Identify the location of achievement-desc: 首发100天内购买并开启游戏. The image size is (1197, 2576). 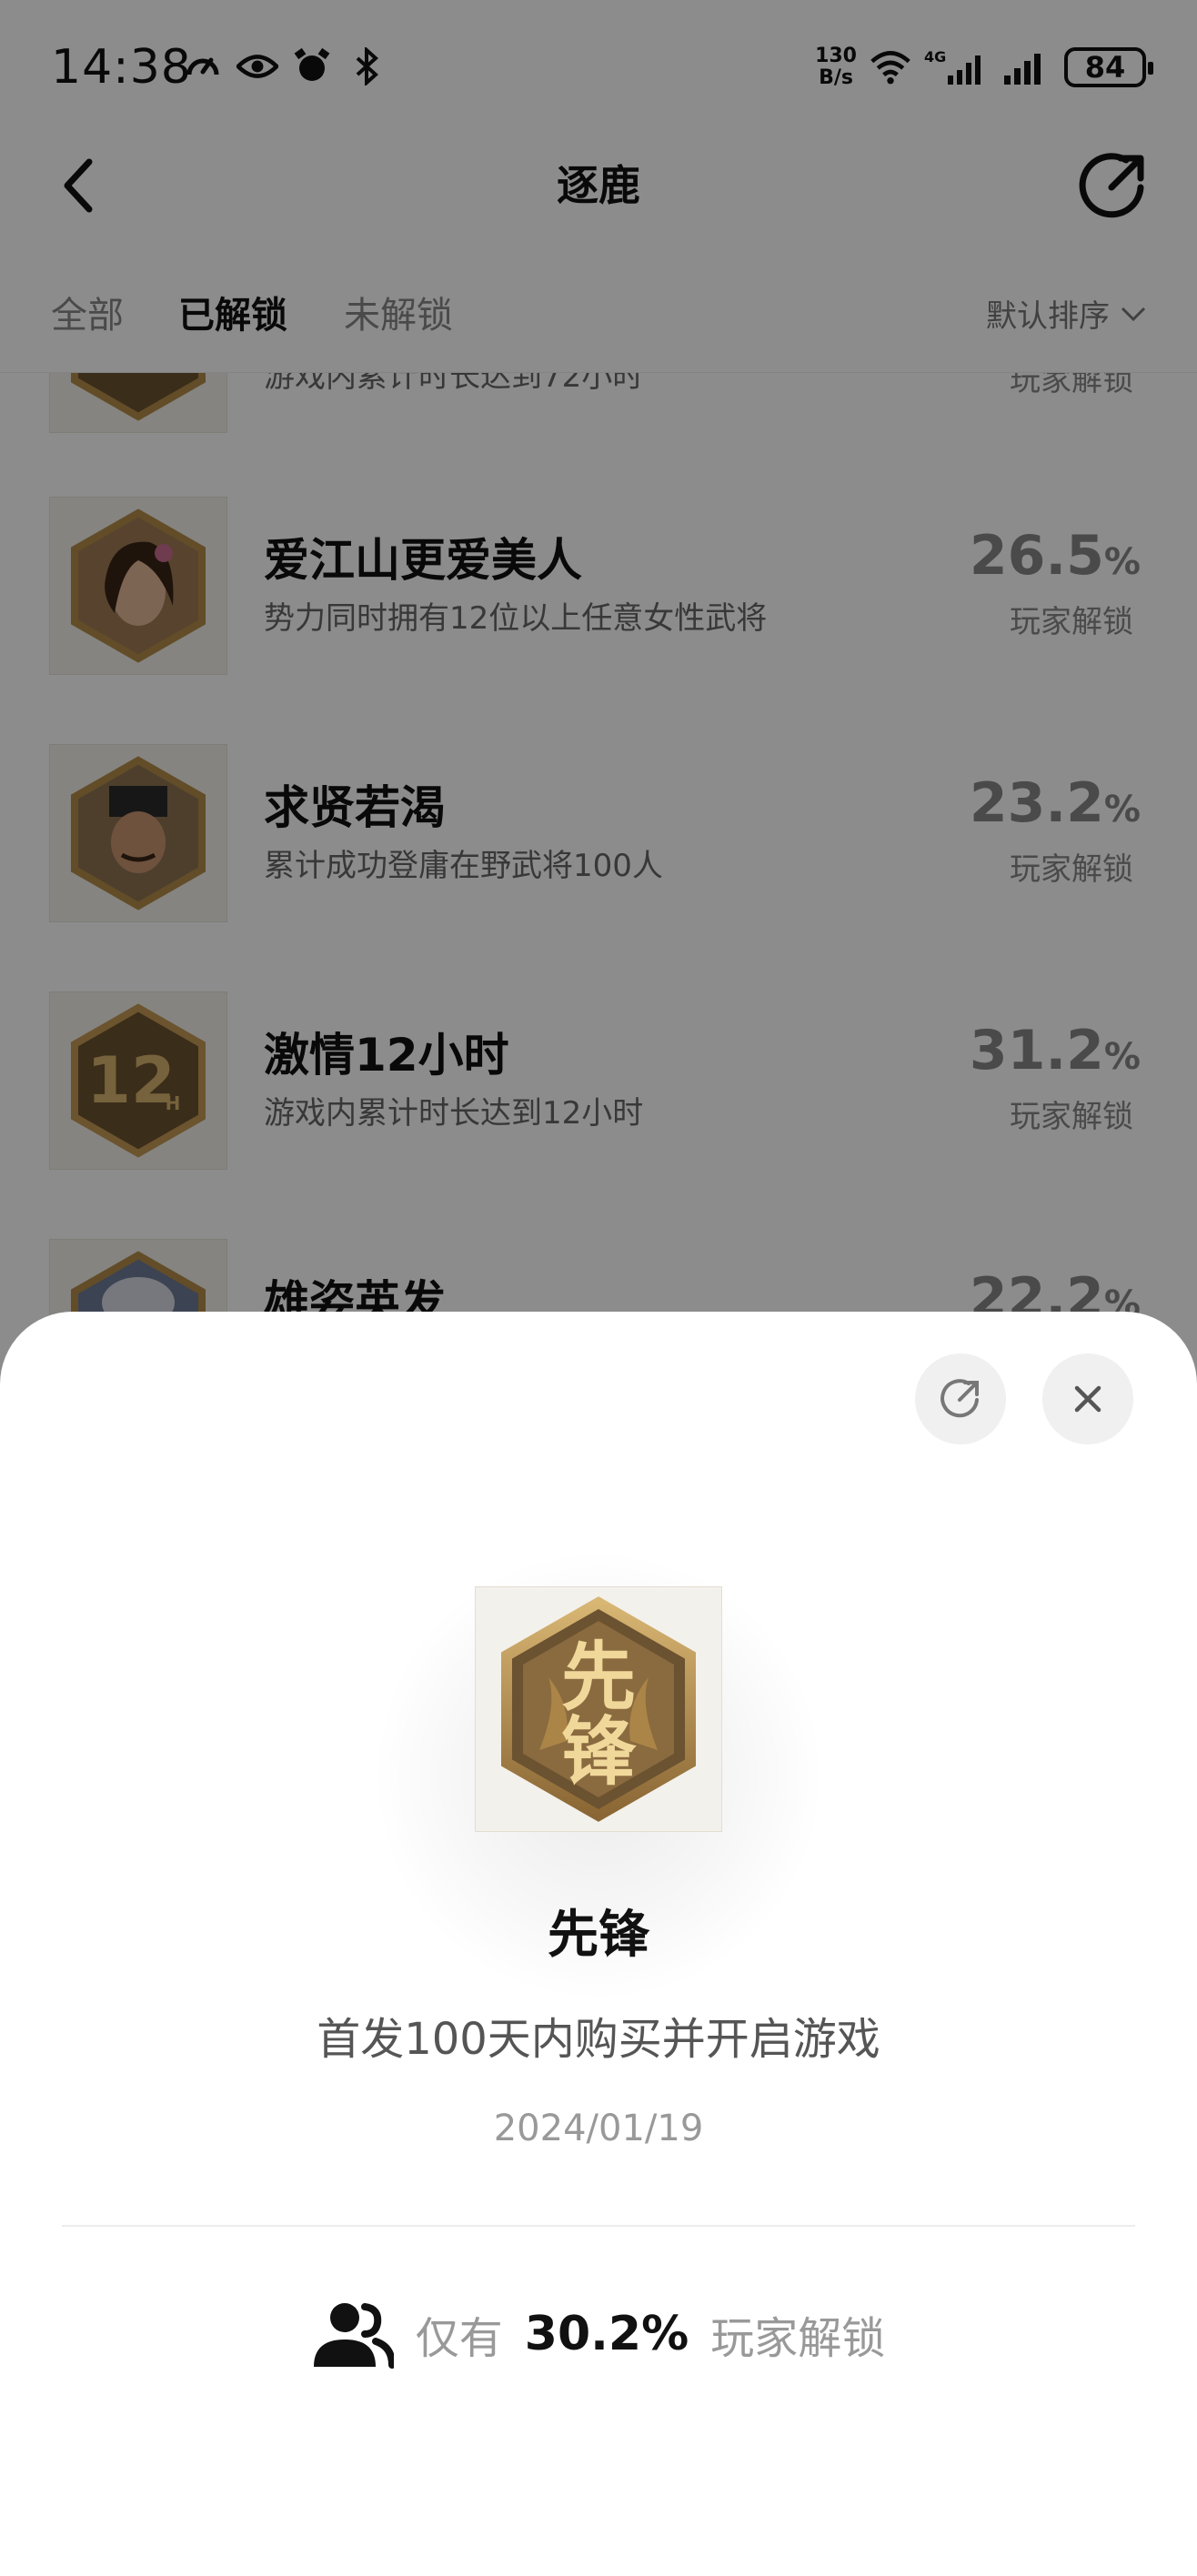
(598, 2039).